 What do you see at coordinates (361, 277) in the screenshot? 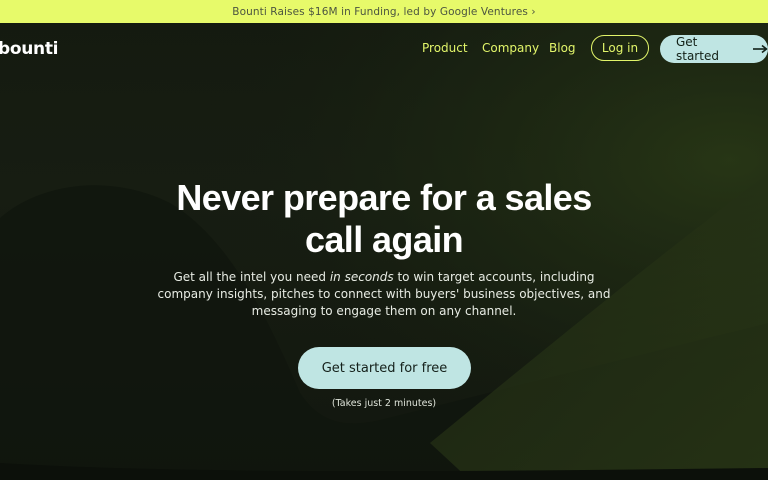
I see `hero-subtext-emphasis: in seconds` at bounding box center [361, 277].